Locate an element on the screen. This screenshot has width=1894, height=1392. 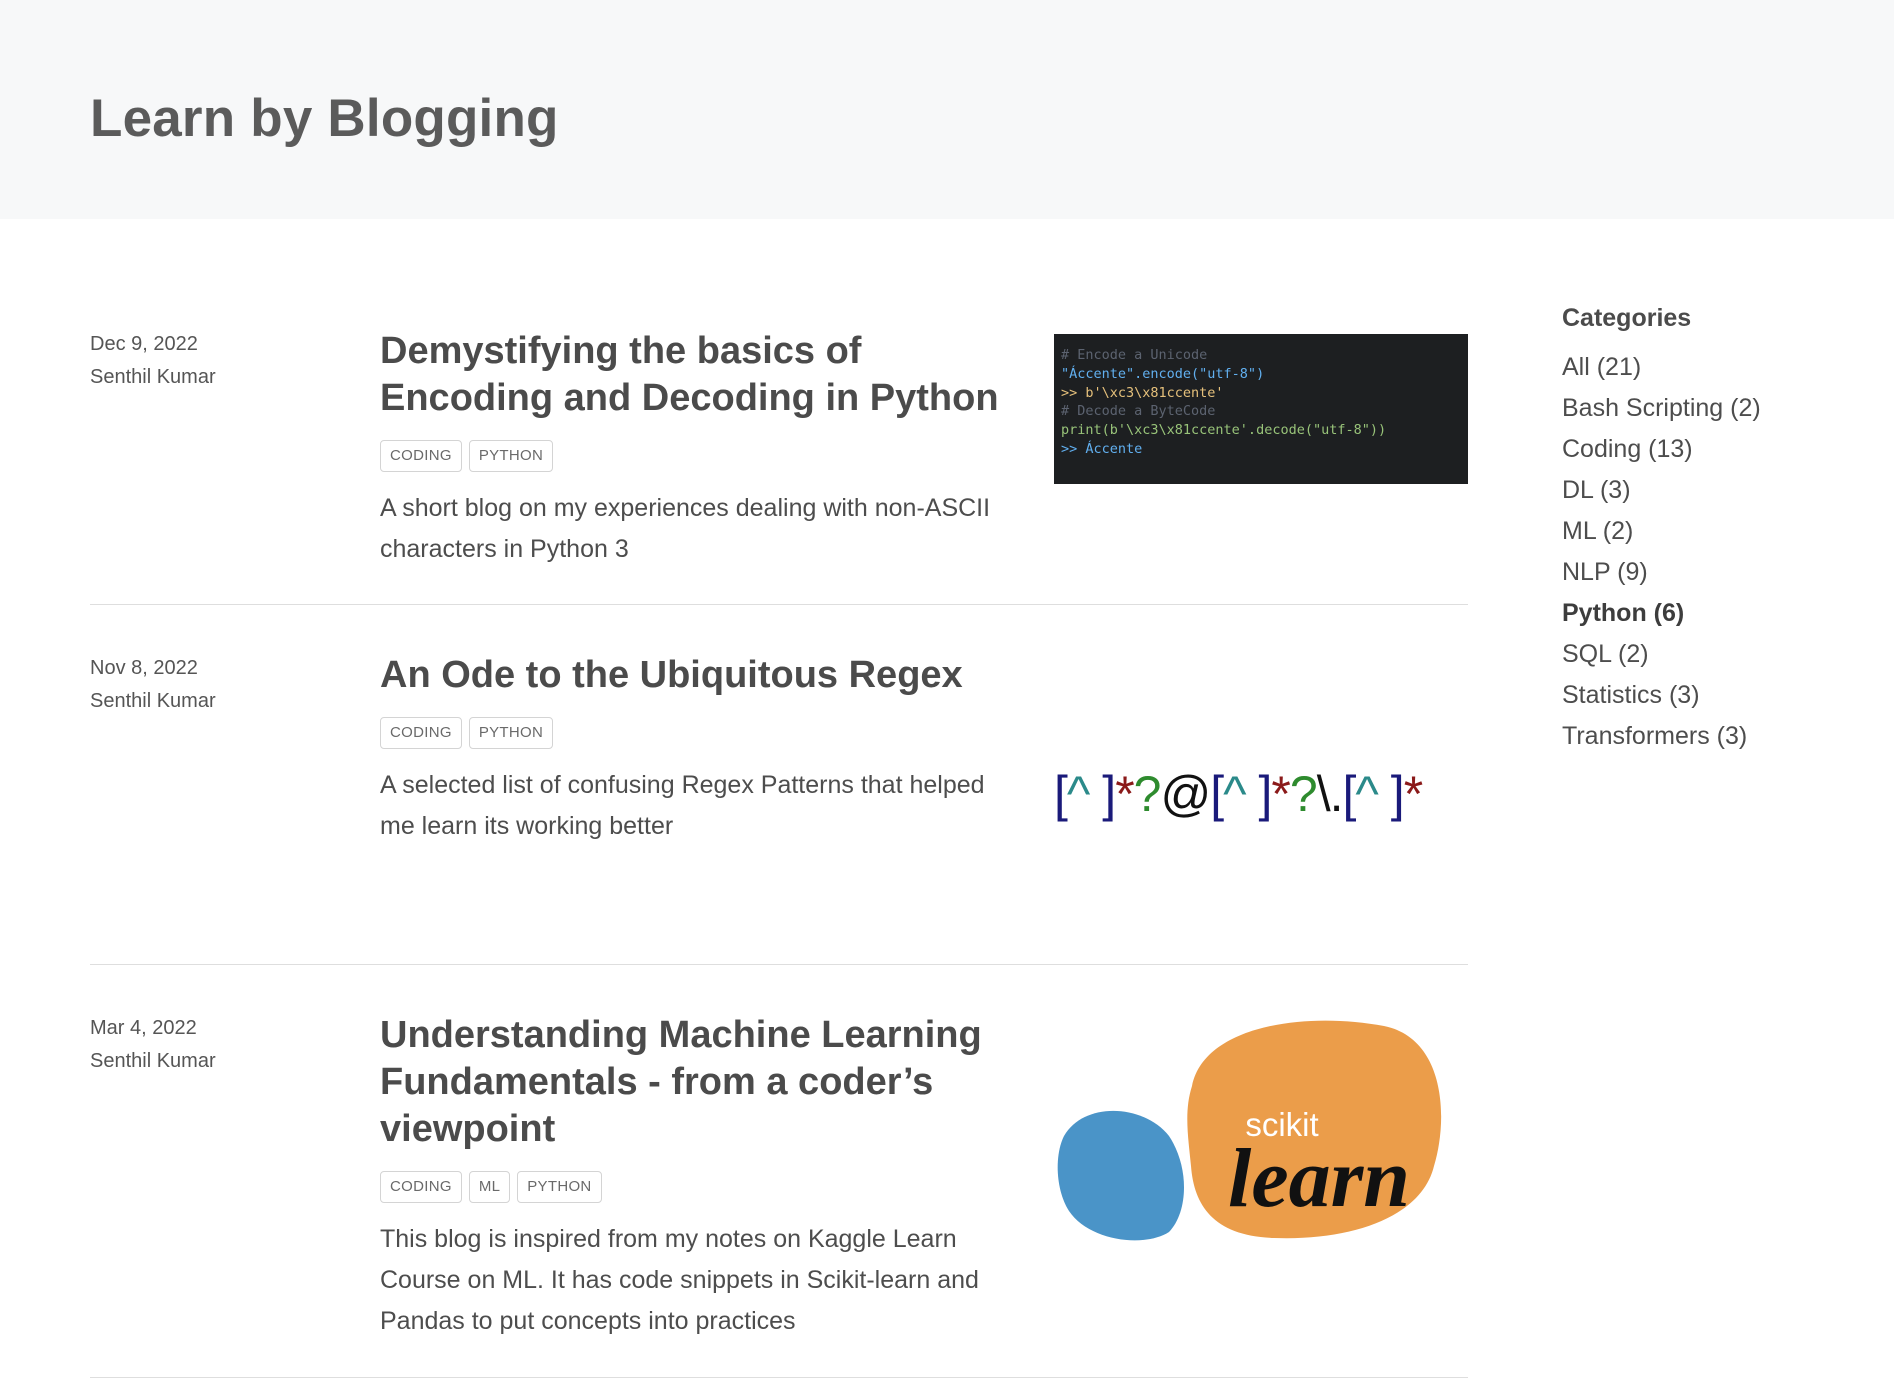
post-meta: Nov 8, 2022 Senthil Kumar is located at coordinates (220, 685).